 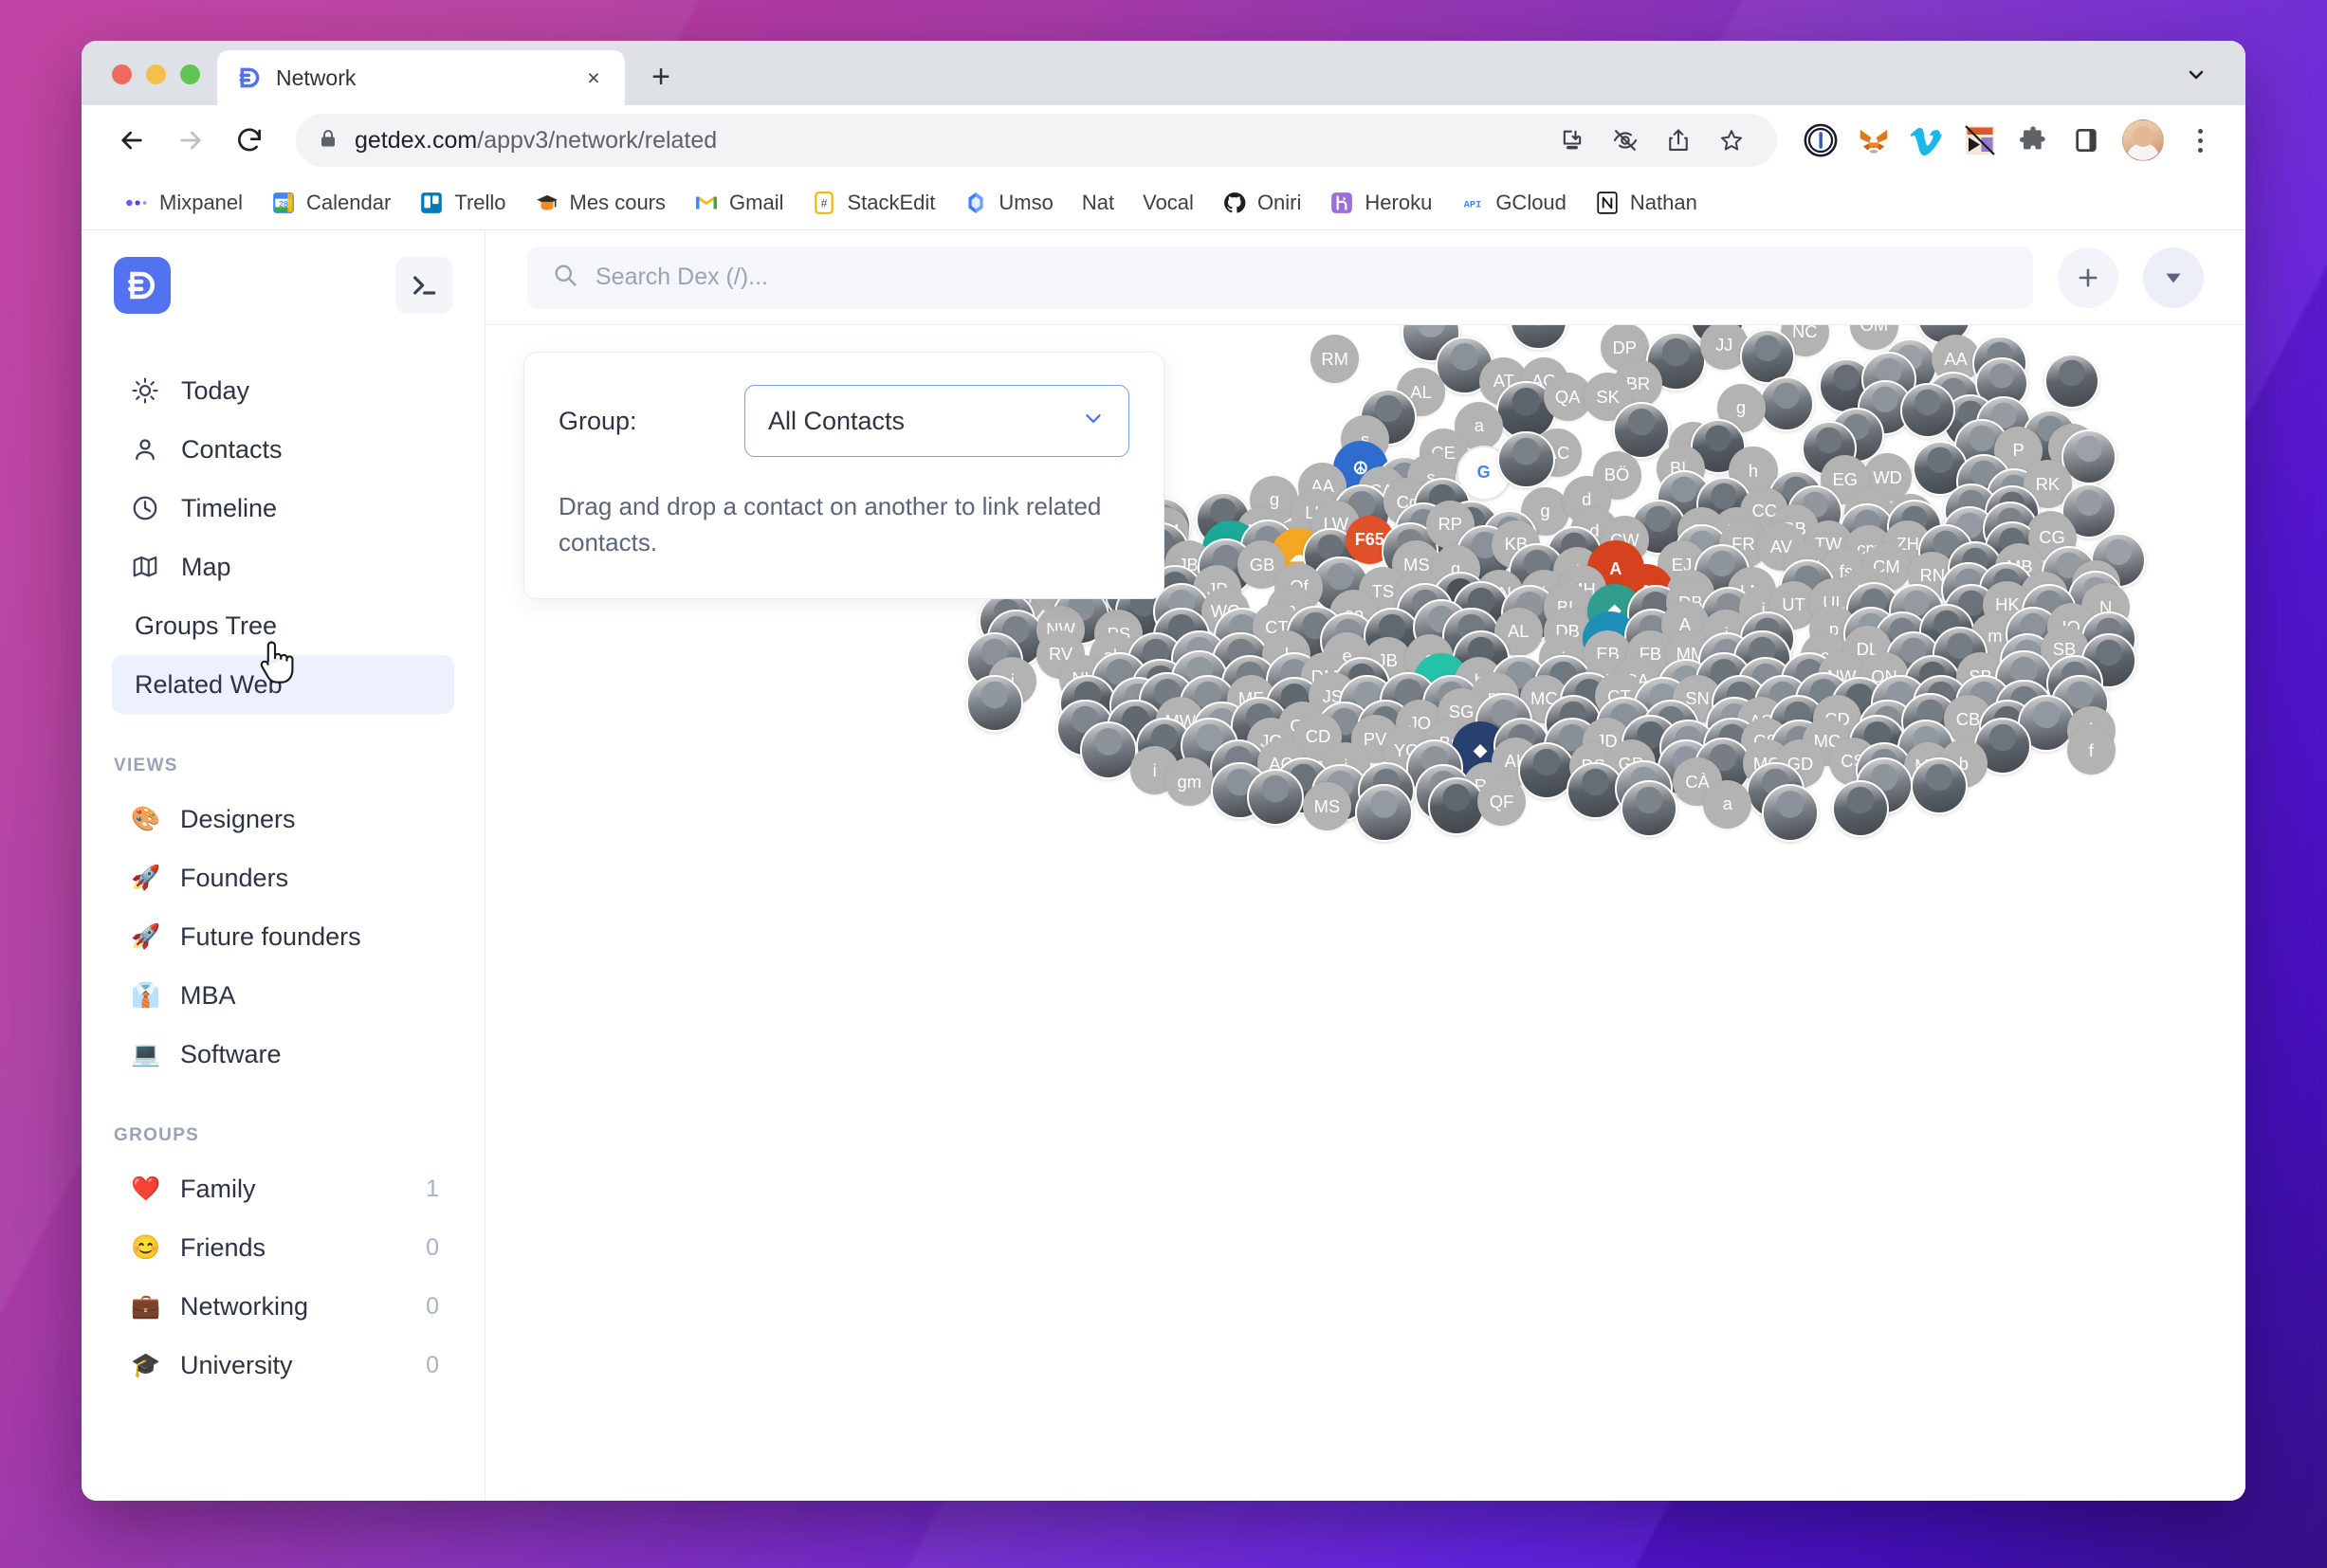 What do you see at coordinates (131, 140) in the screenshot?
I see `back-arrow-icon` at bounding box center [131, 140].